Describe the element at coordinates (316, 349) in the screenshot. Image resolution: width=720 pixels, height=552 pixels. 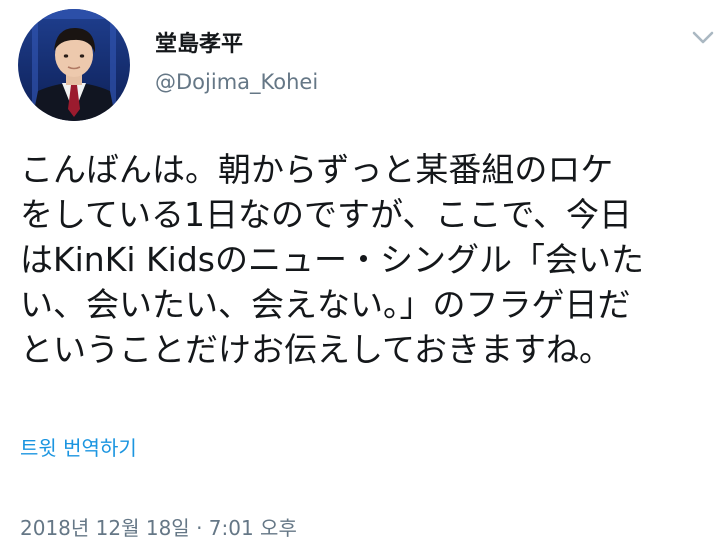
I see `tweet-text-line: ということだけお伝えしておきますね。` at that location.